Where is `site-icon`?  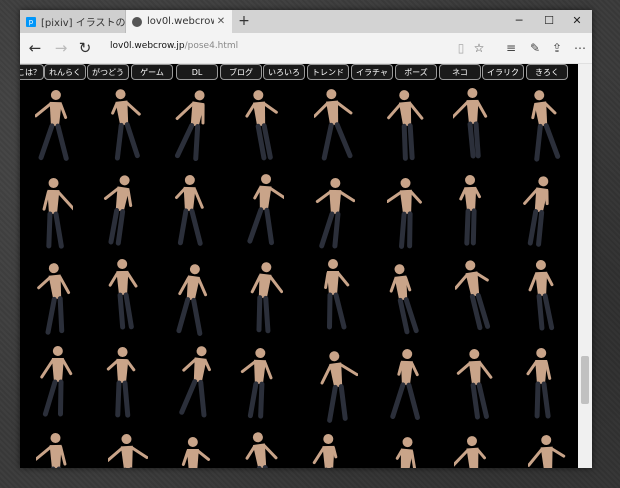
site-icon is located at coordinates (137, 21).